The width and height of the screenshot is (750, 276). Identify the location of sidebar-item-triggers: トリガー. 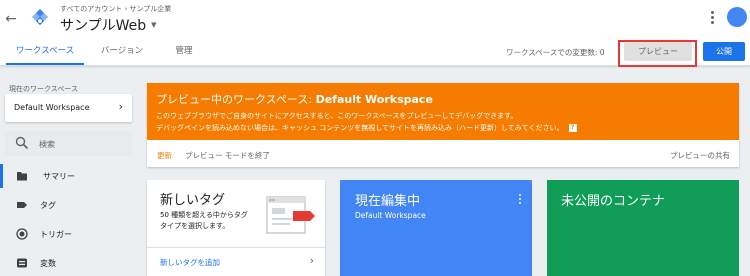
(70, 234).